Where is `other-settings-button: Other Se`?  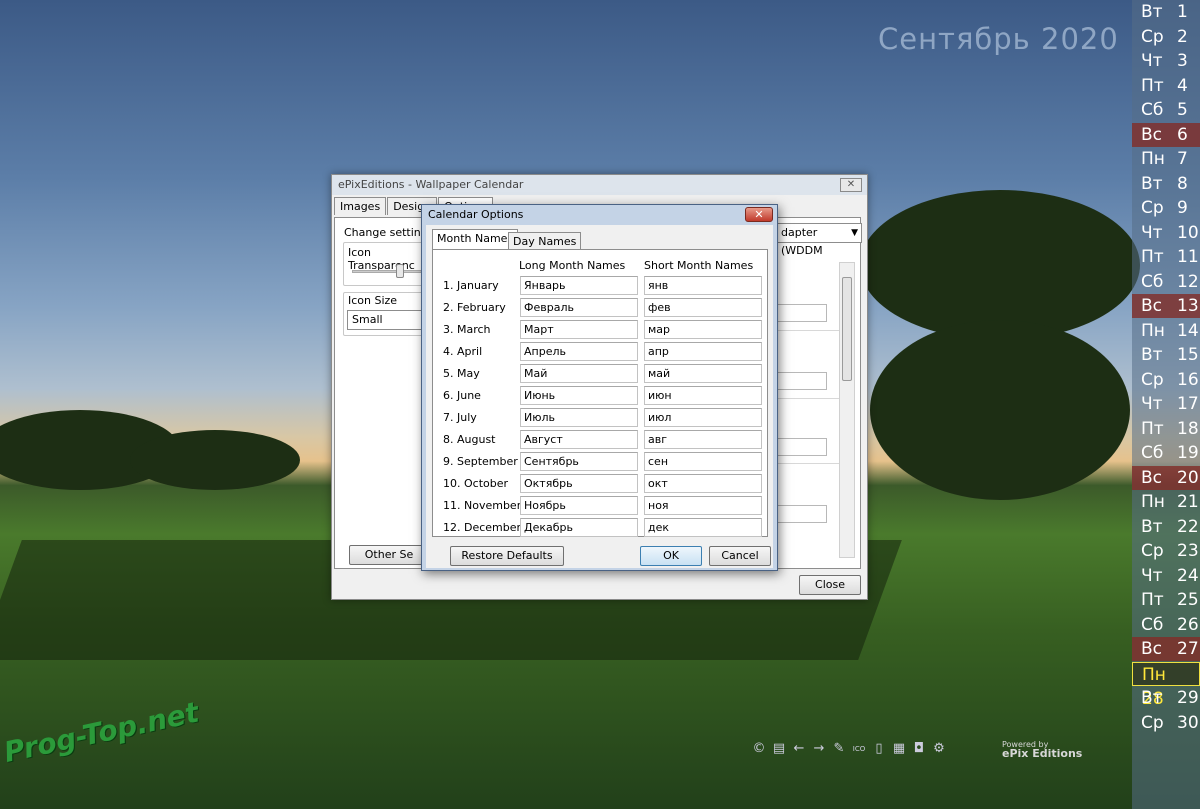 other-settings-button: Other Se is located at coordinates (389, 555).